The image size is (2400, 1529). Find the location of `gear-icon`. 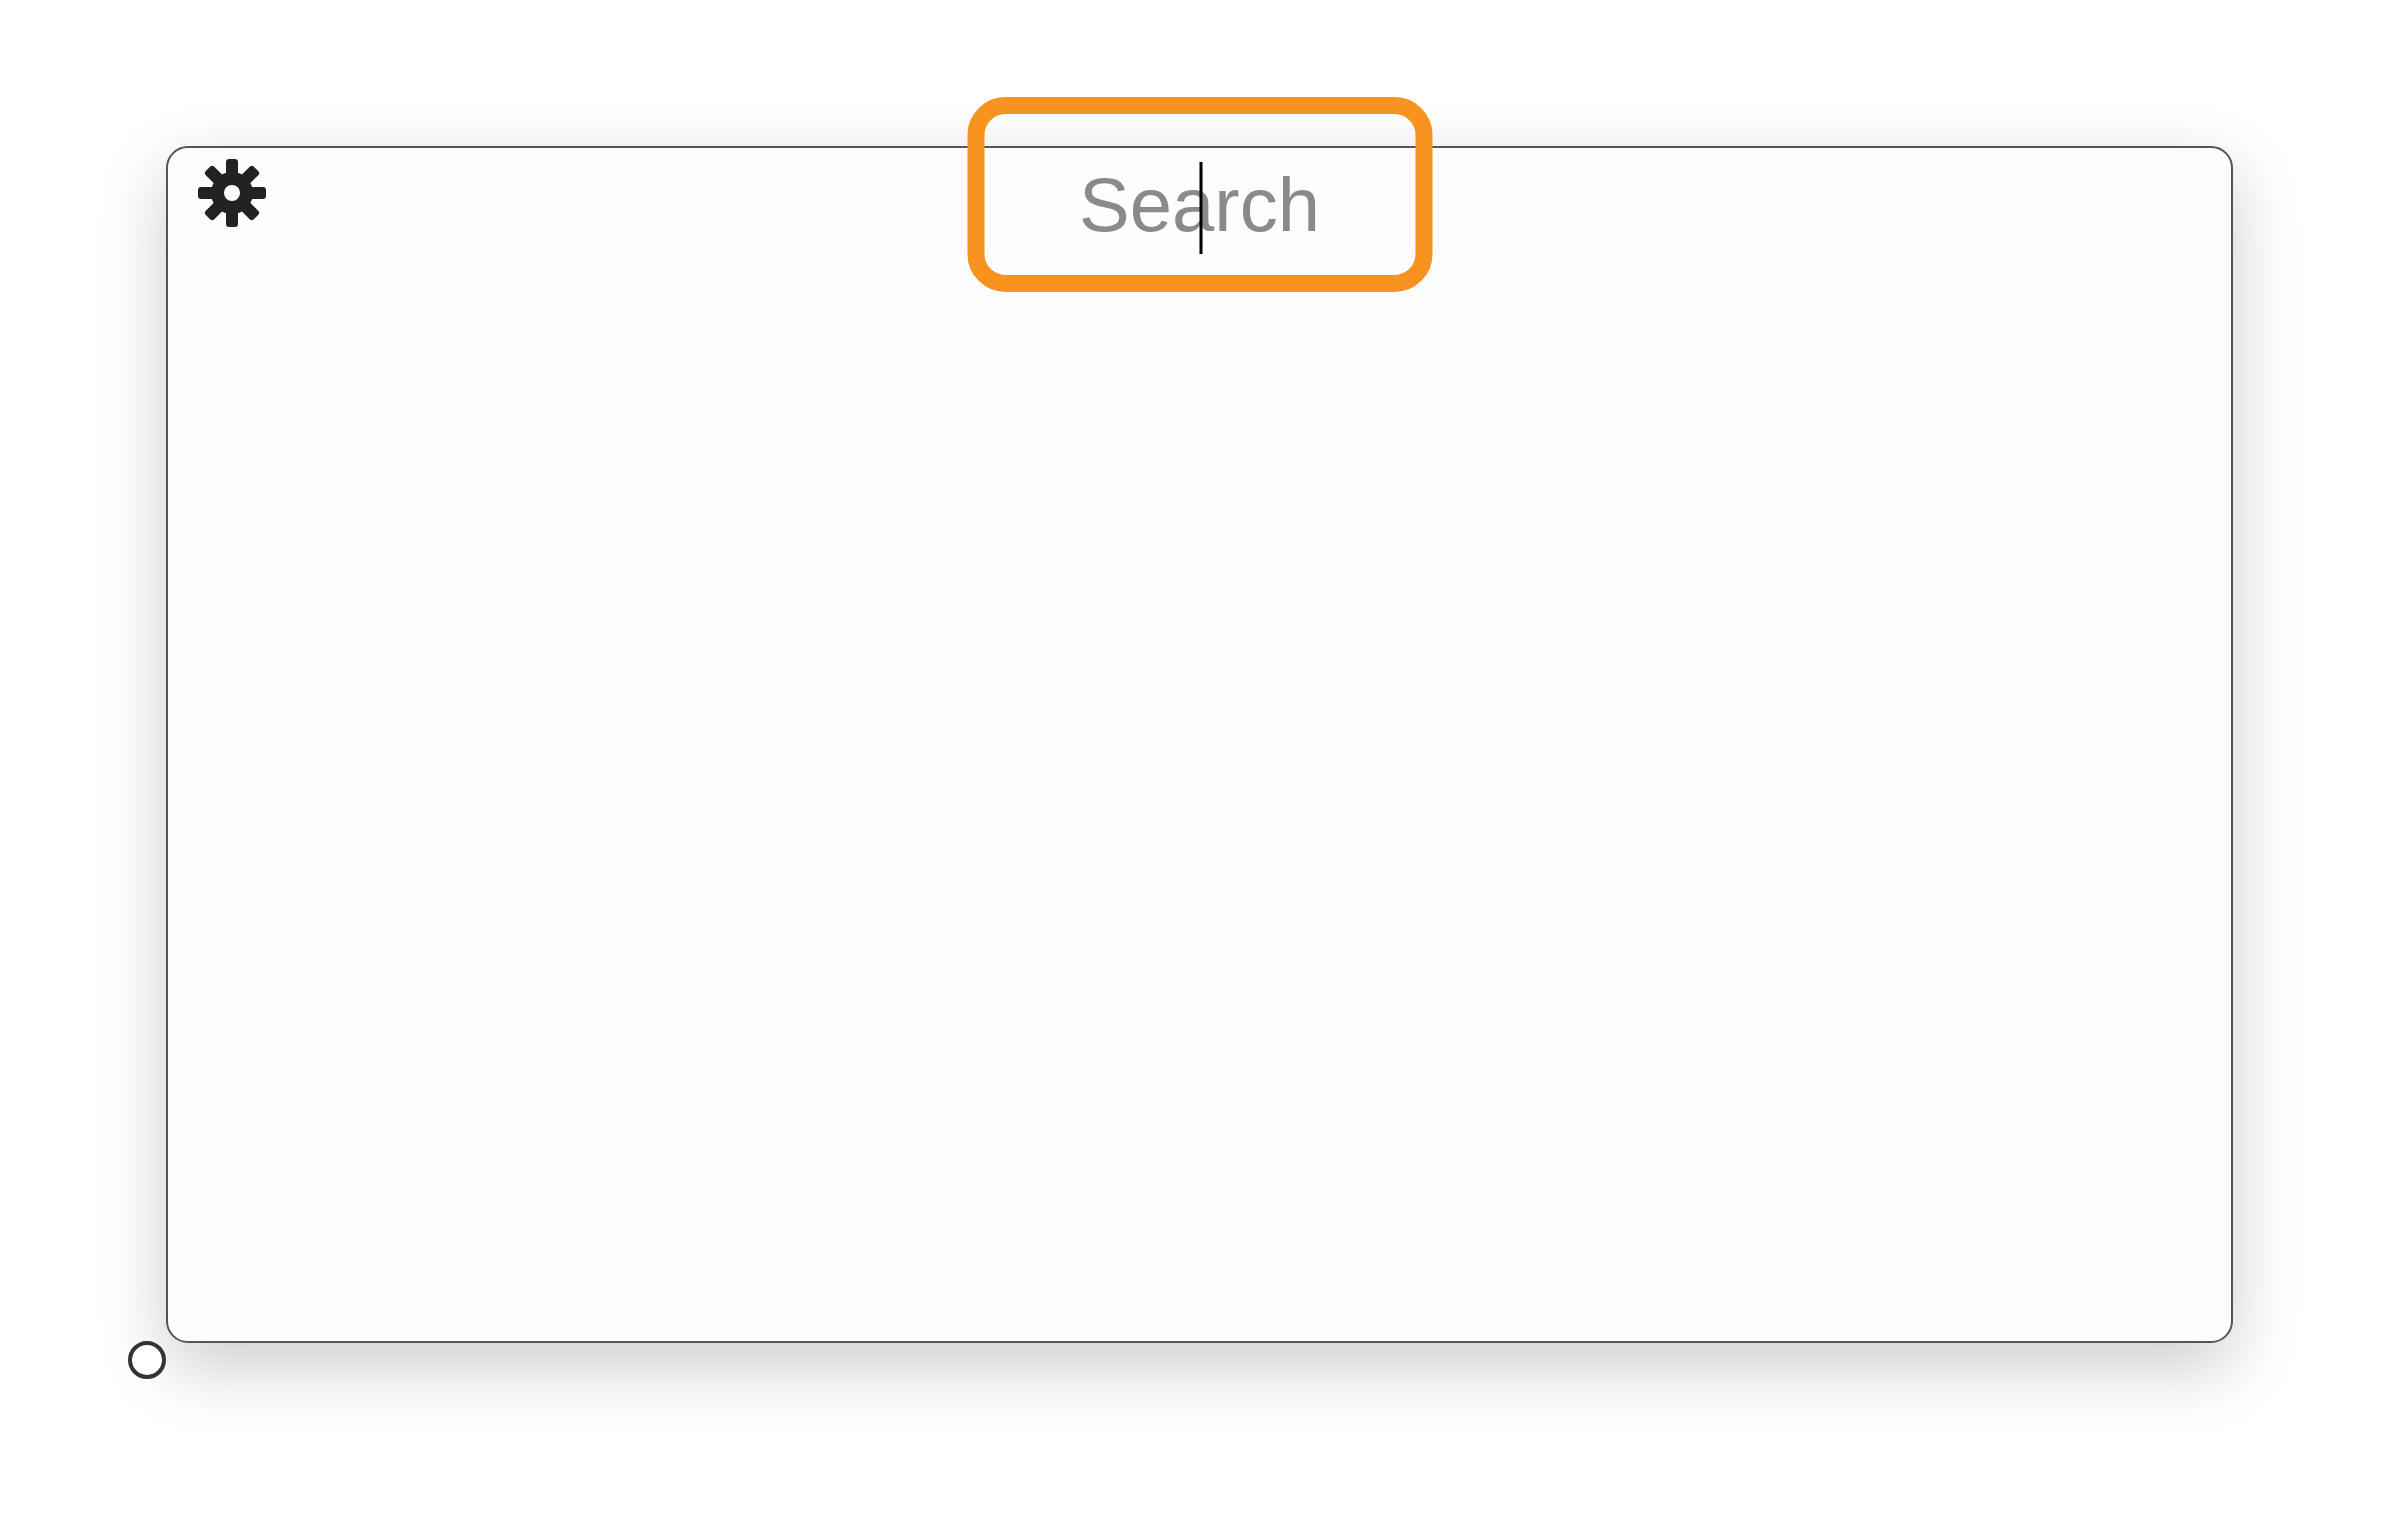

gear-icon is located at coordinates (232, 193).